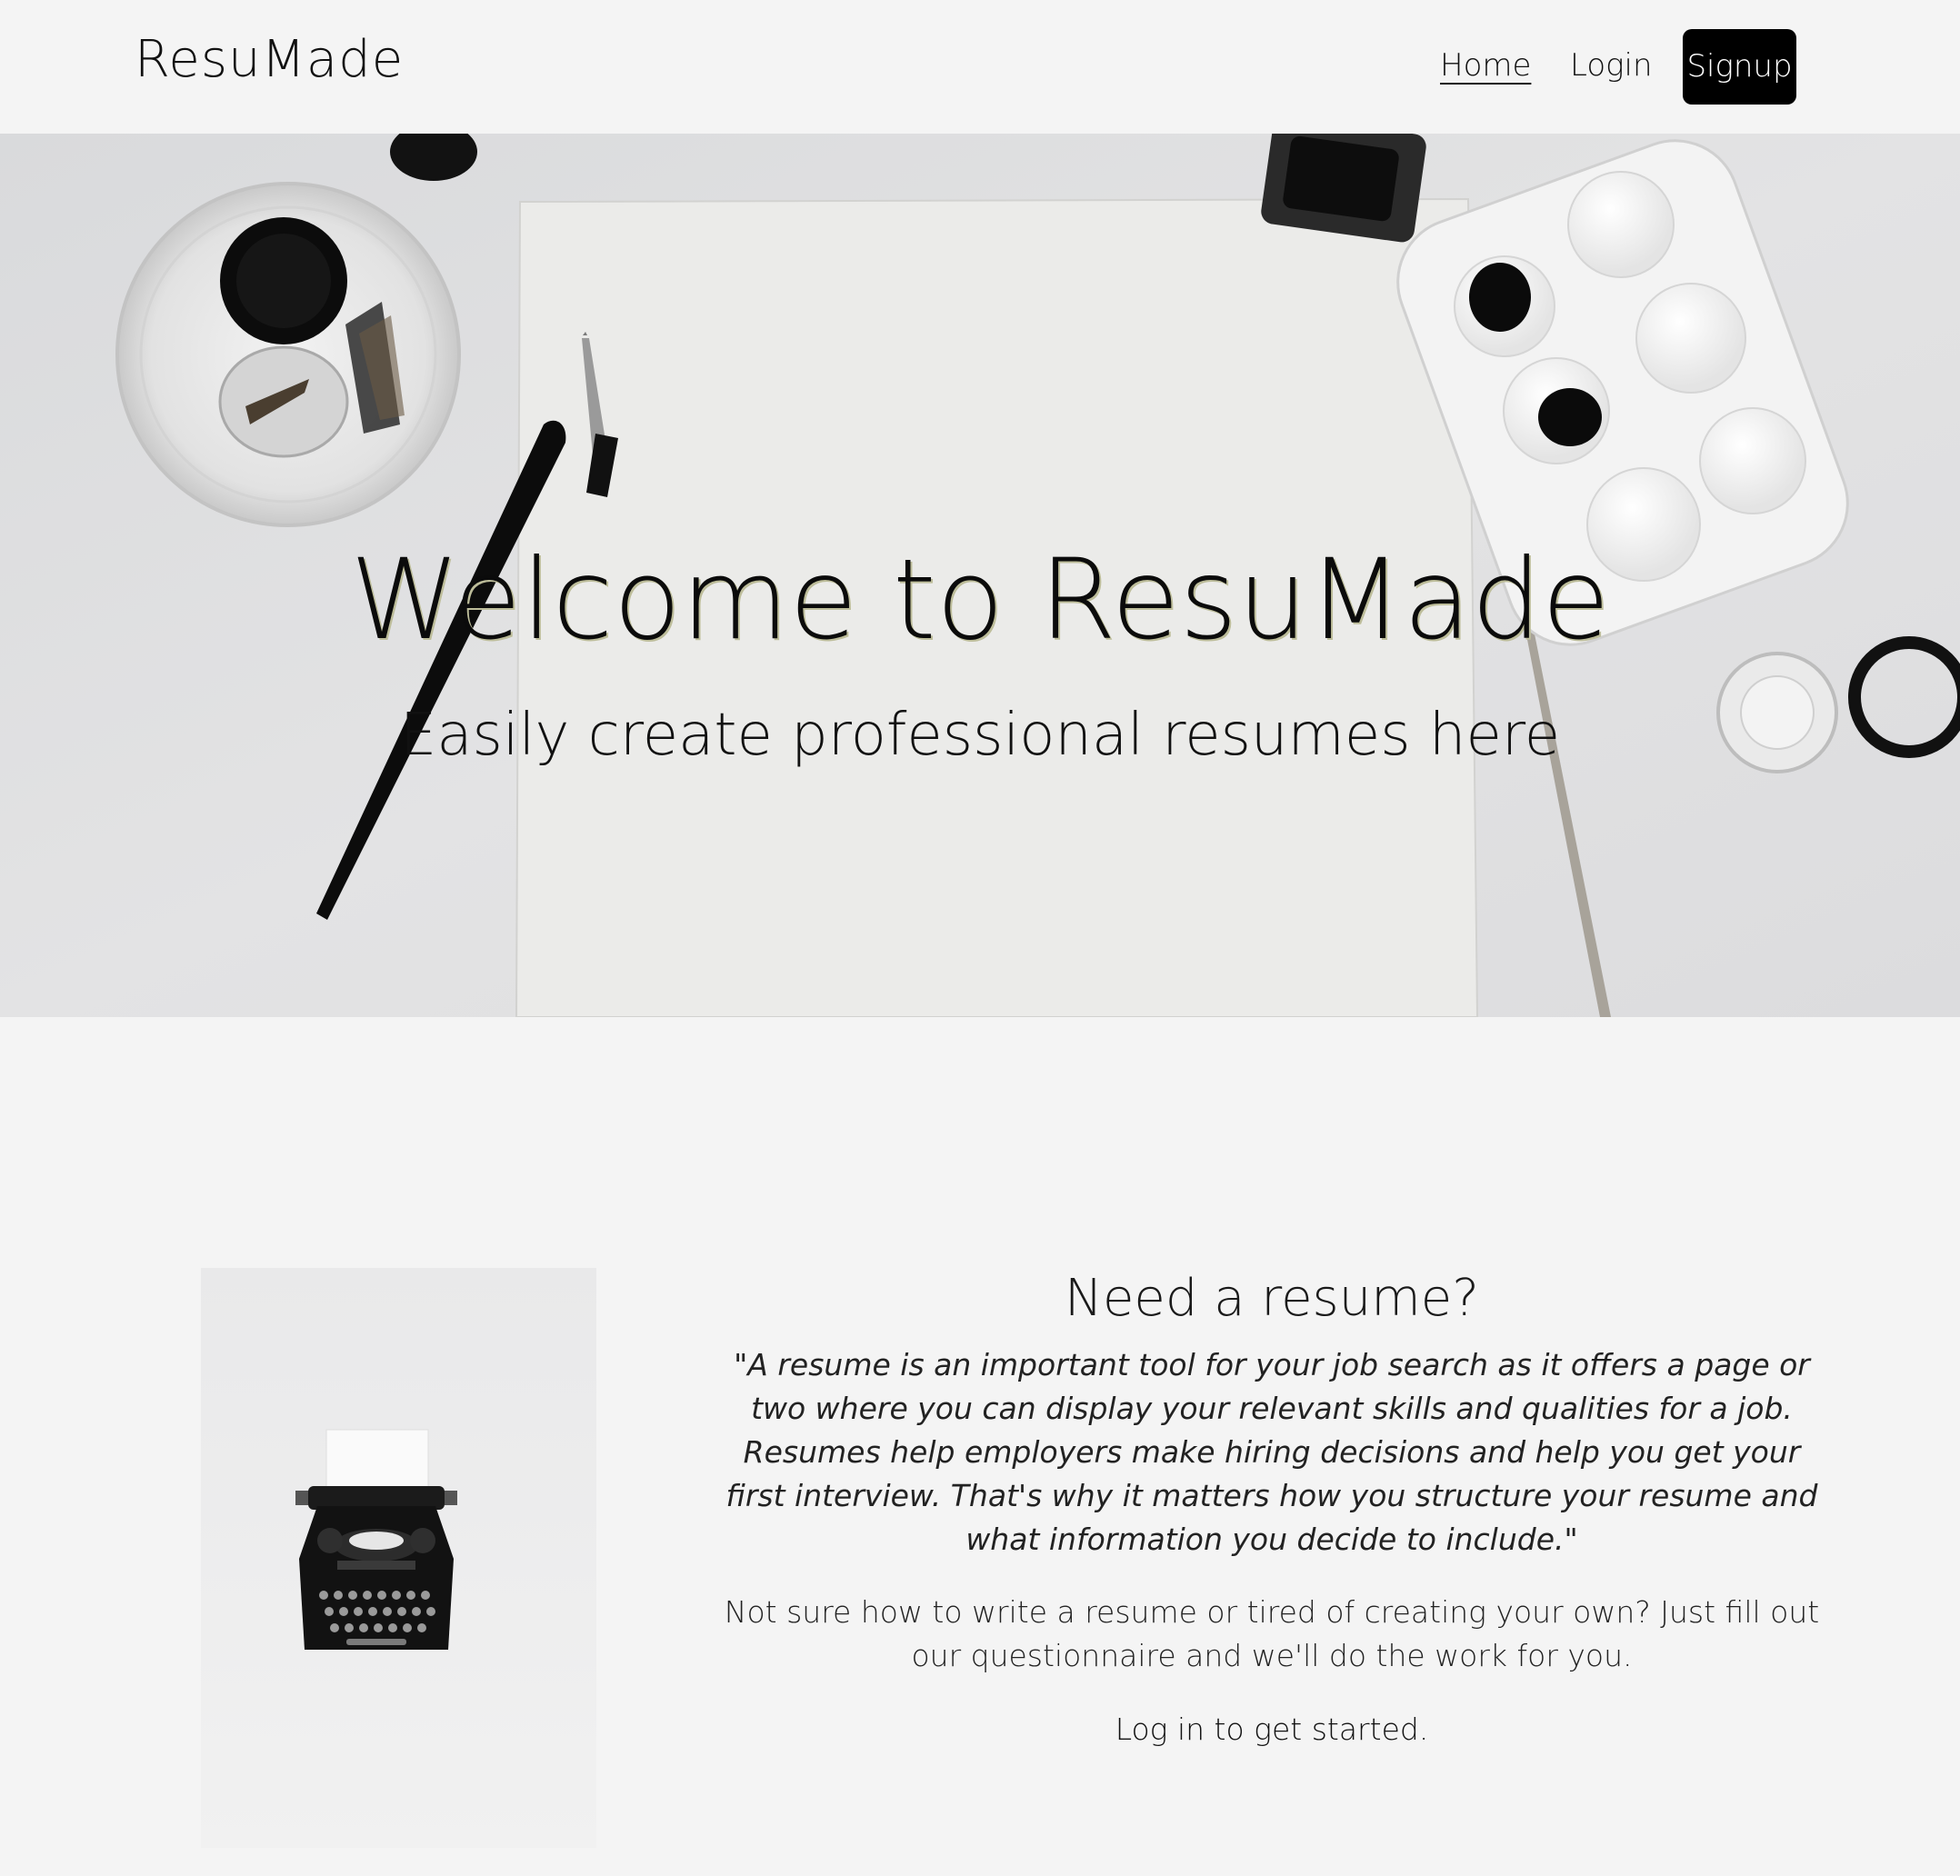 The width and height of the screenshot is (1960, 1876). Describe the element at coordinates (398, 1558) in the screenshot. I see `typewriter-image` at that location.